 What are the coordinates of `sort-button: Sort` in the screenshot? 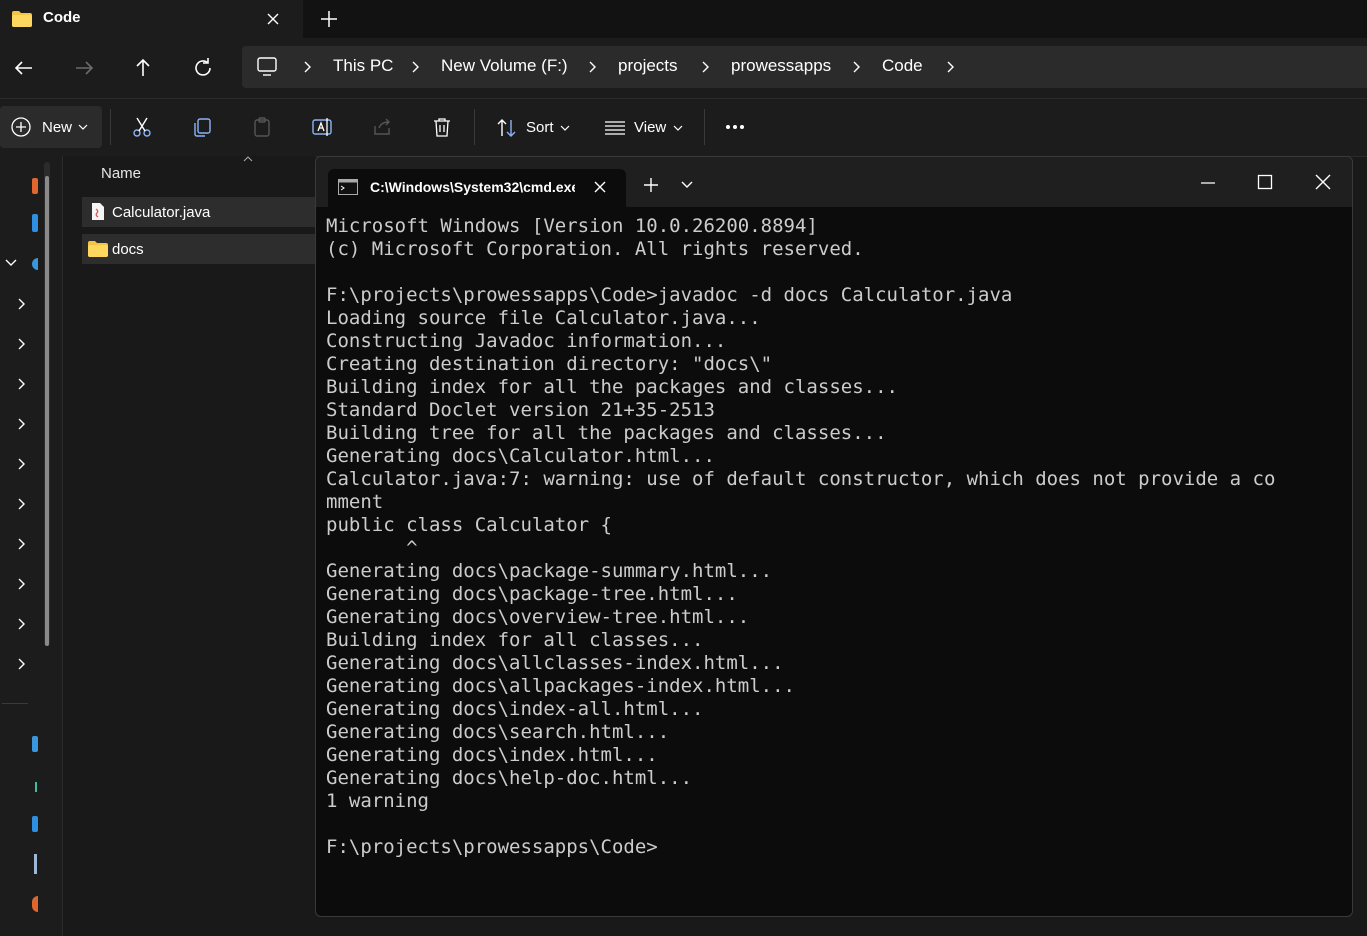 It's located at (534, 128).